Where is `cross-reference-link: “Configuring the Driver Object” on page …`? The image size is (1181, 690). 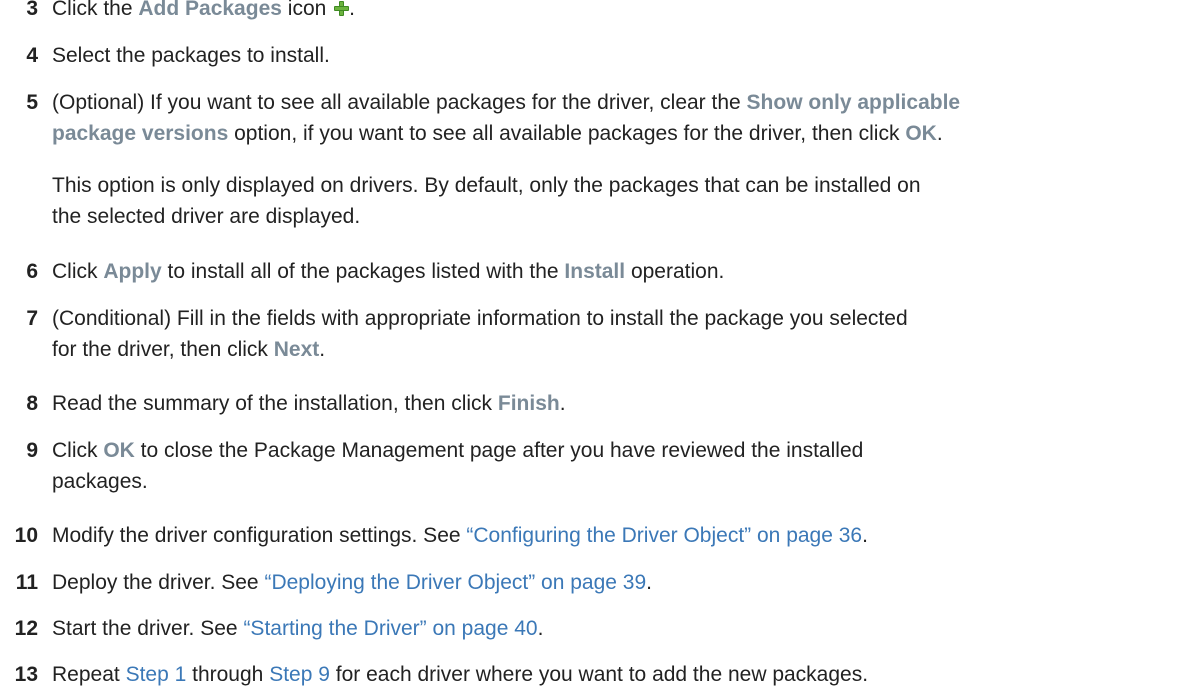 cross-reference-link: “Configuring the Driver Object” on page … is located at coordinates (664, 535).